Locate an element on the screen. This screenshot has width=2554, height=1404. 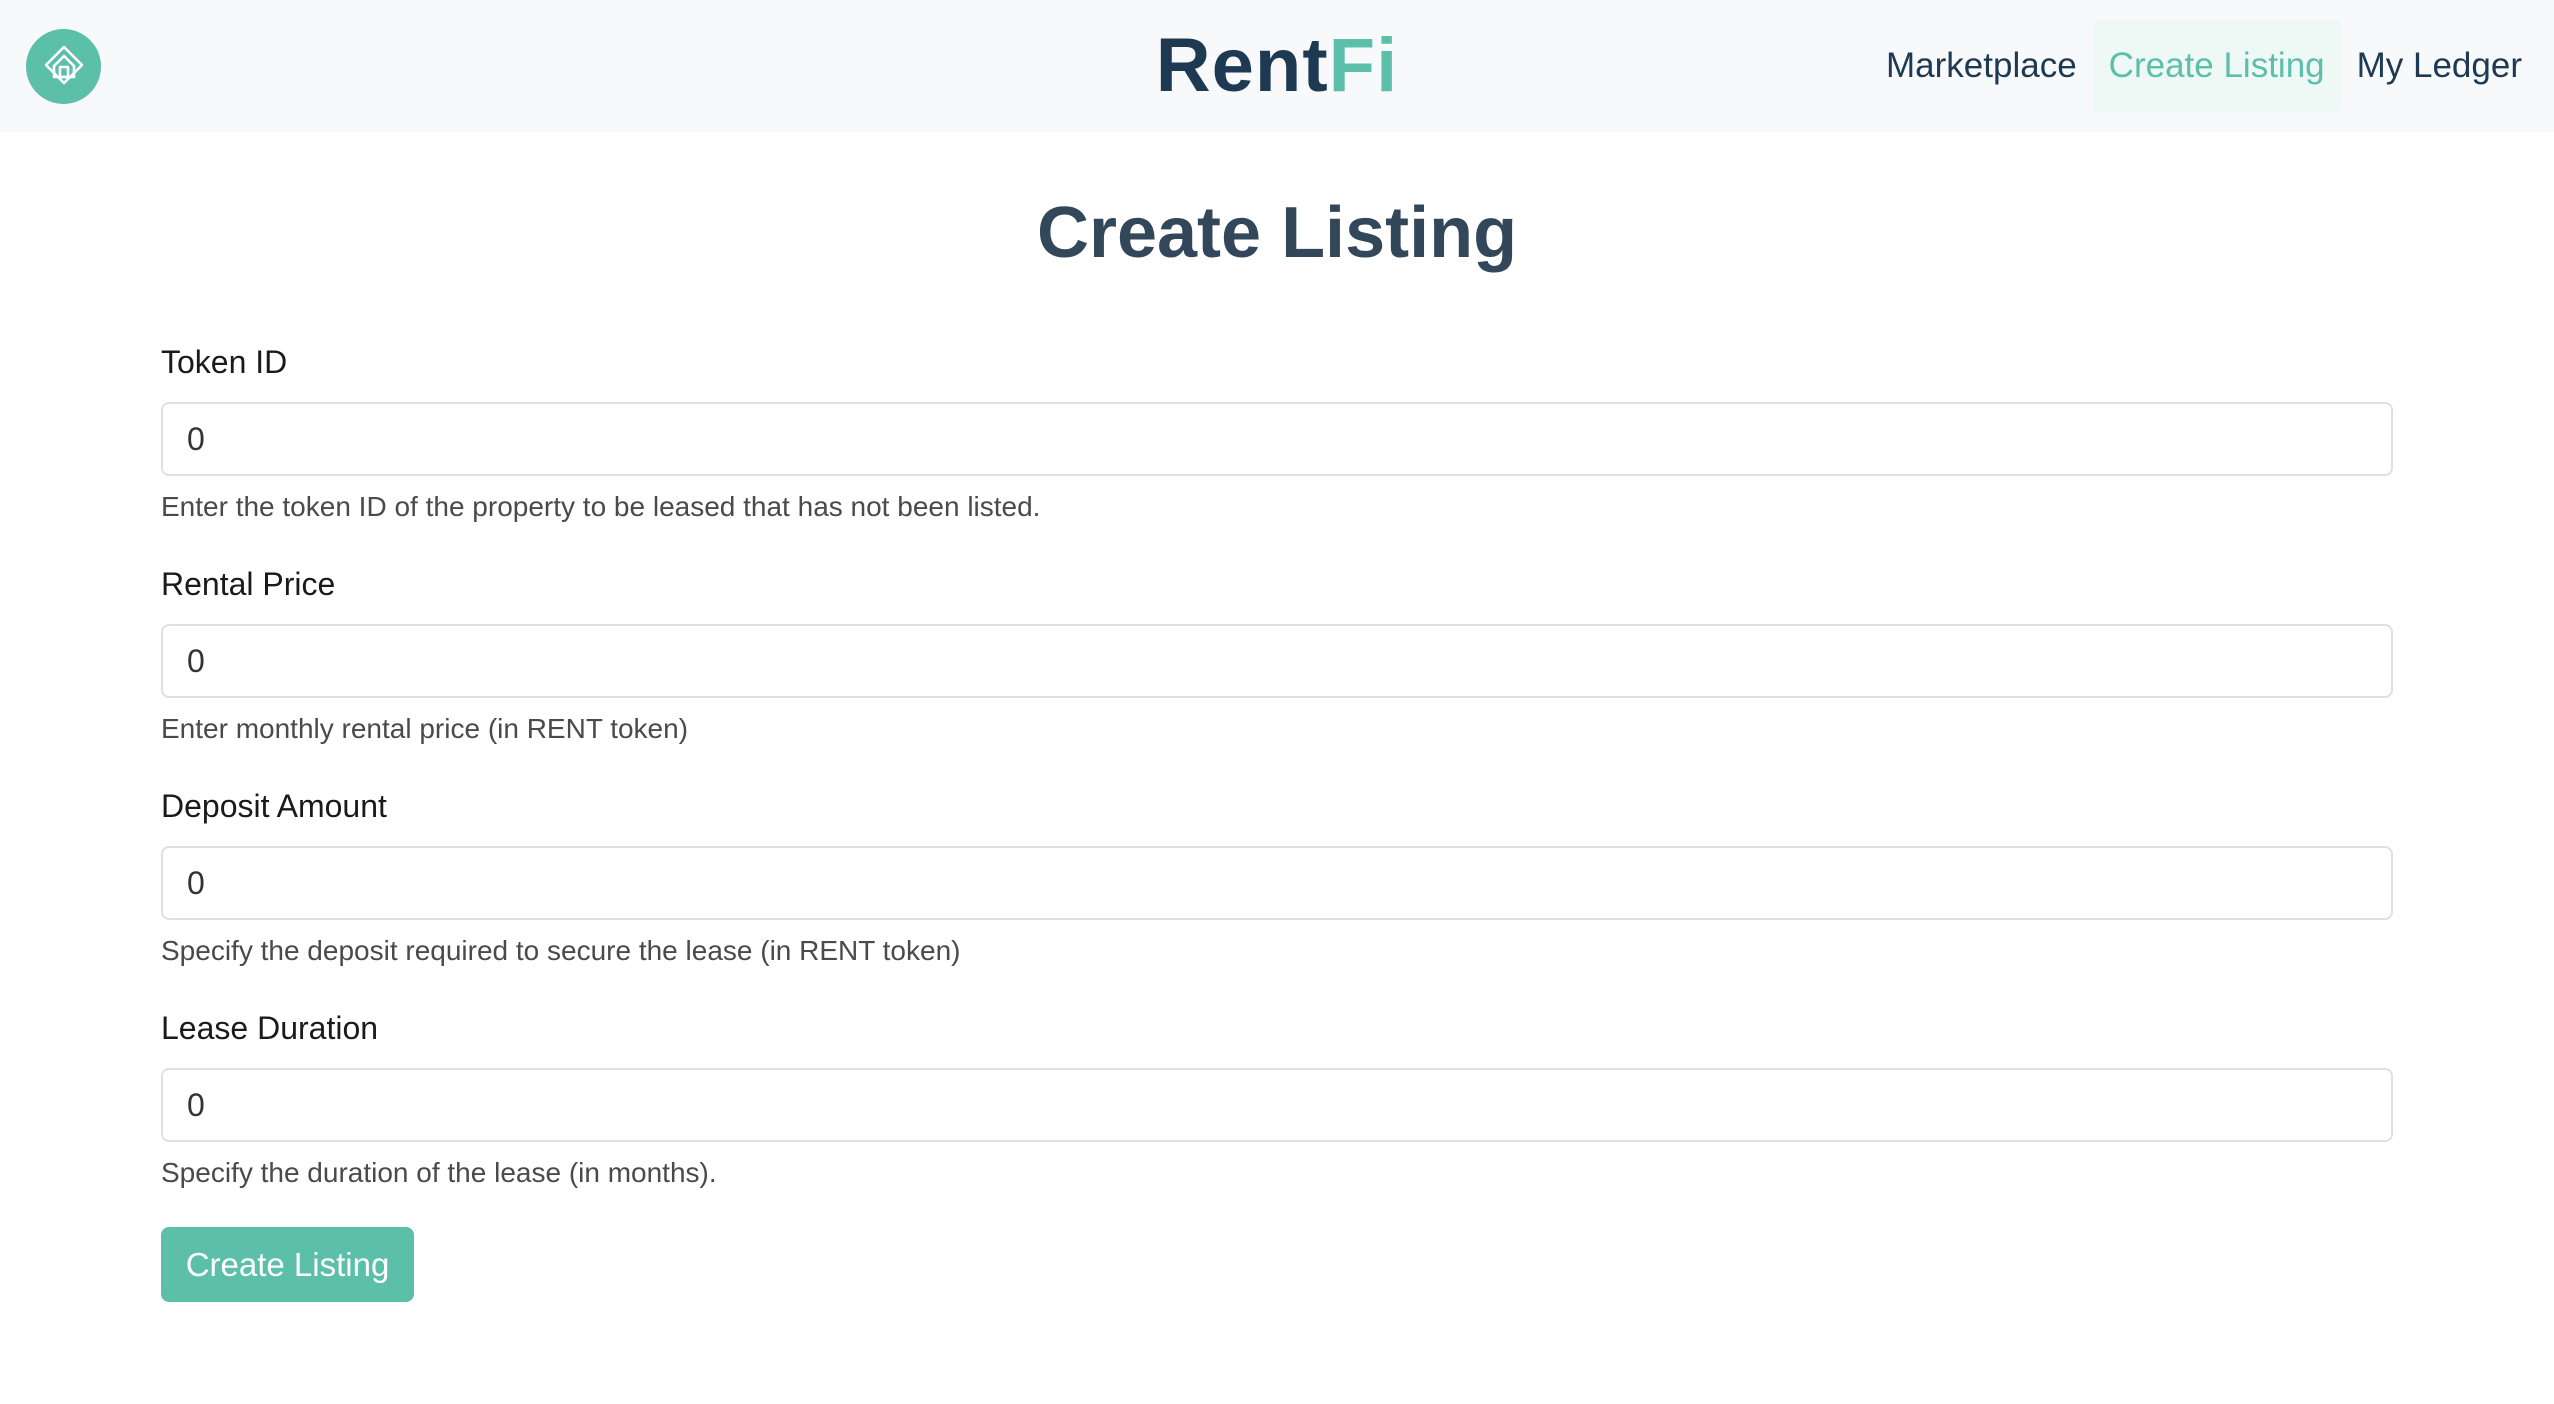
brand-text-fi: Fi is located at coordinates (1363, 65).